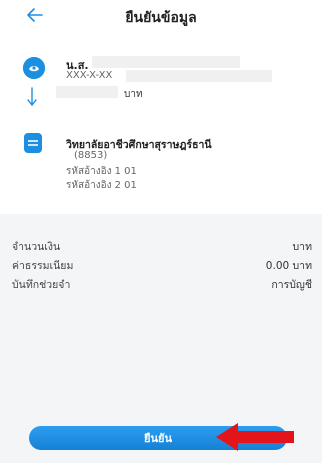 This screenshot has width=322, height=463. I want to click on amount-label: จำนวนเงิน, so click(36, 247).